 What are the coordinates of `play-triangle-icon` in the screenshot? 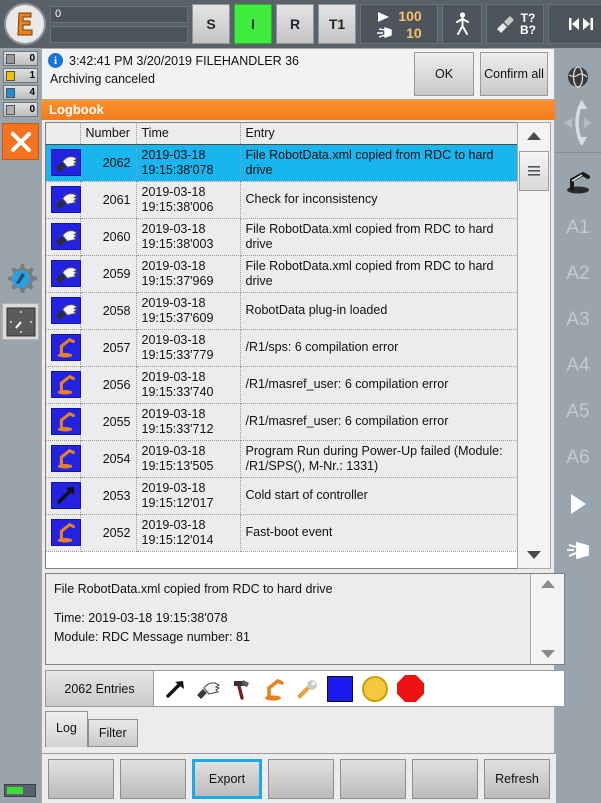 It's located at (578, 504).